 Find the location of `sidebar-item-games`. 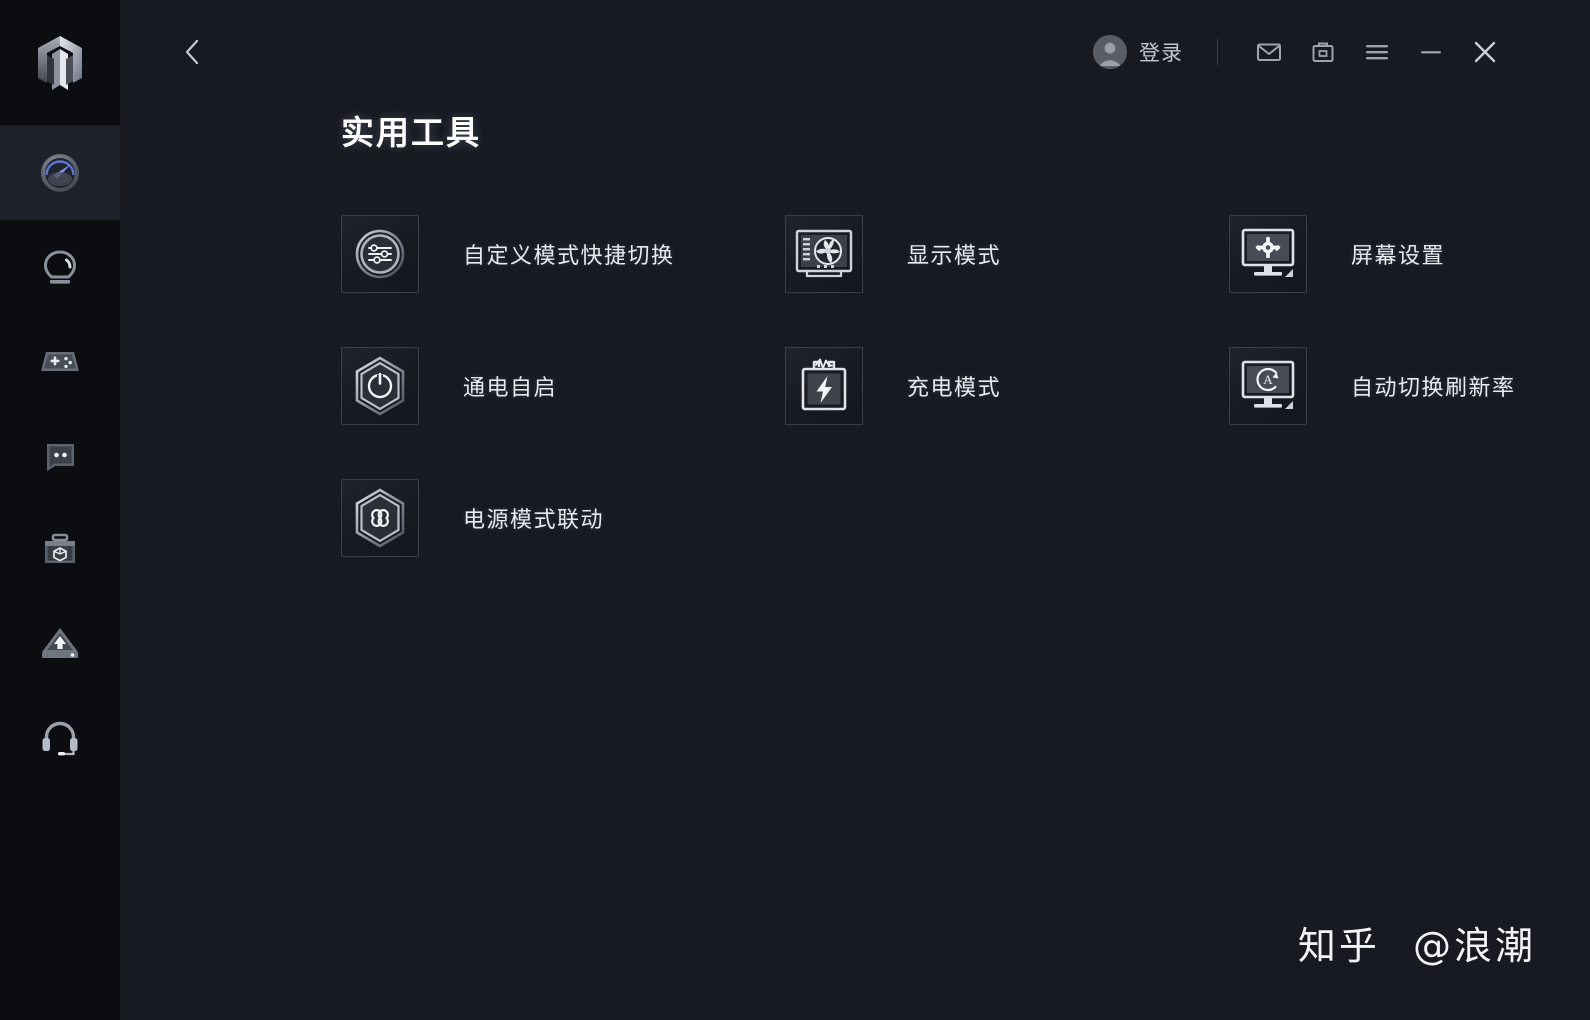

sidebar-item-games is located at coordinates (60, 361).